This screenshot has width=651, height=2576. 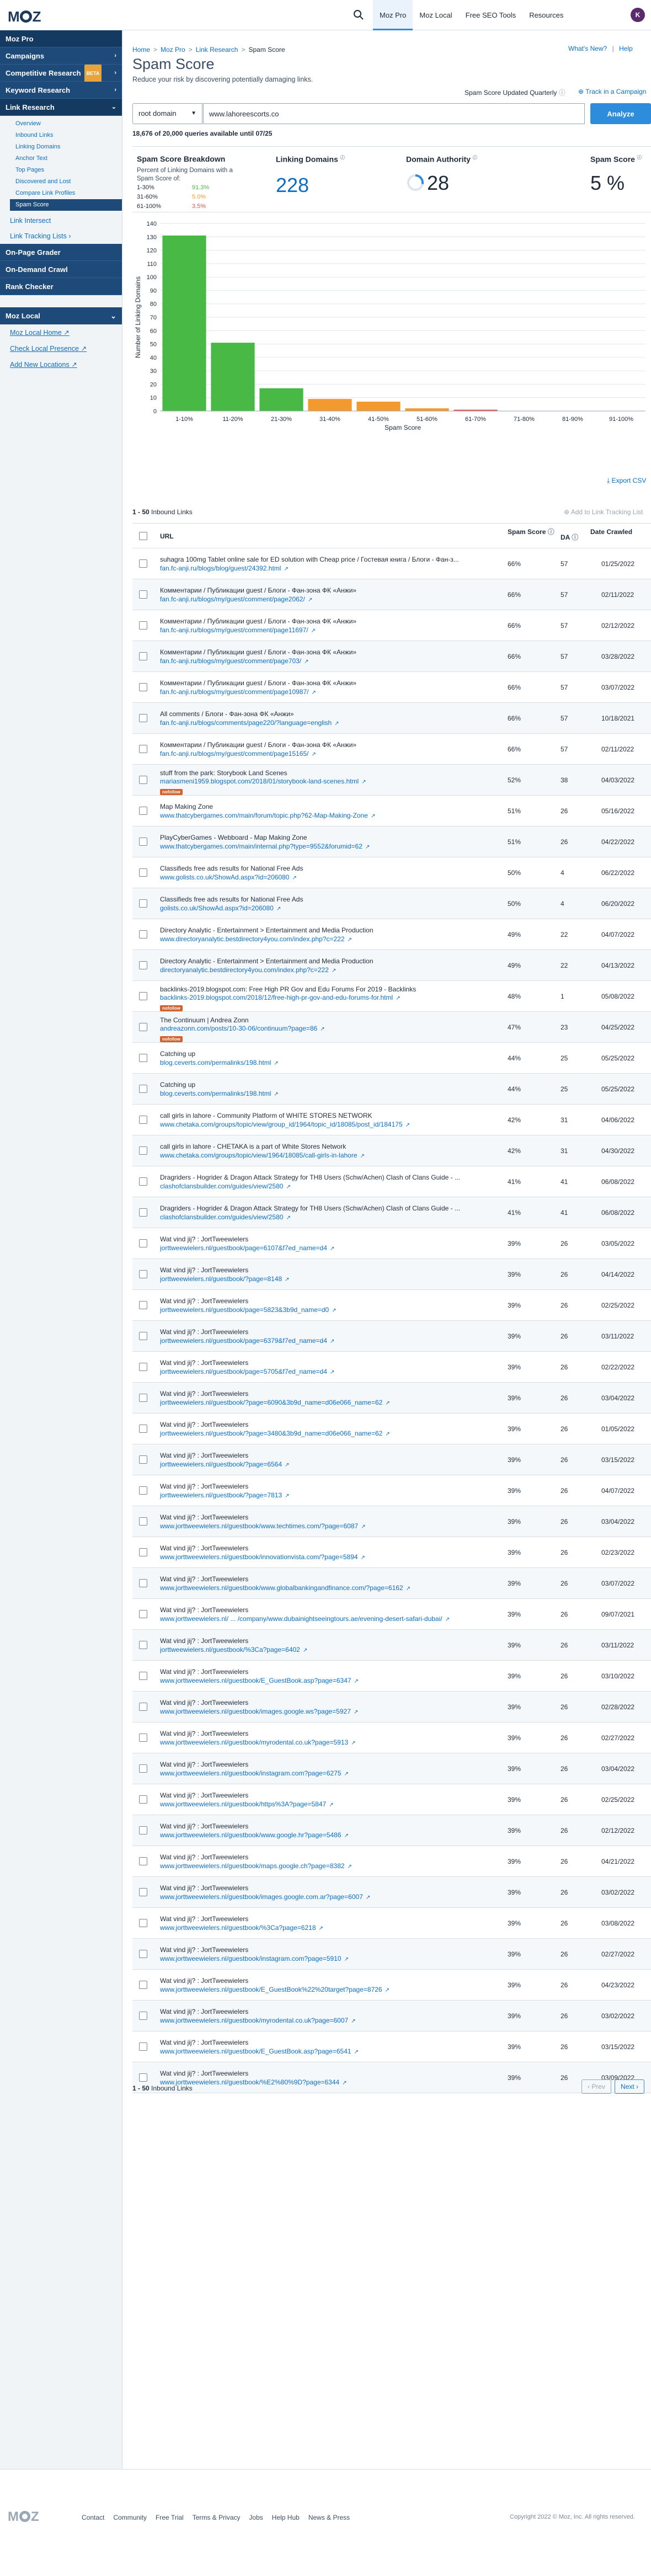 I want to click on help-link: Help, so click(x=626, y=48).